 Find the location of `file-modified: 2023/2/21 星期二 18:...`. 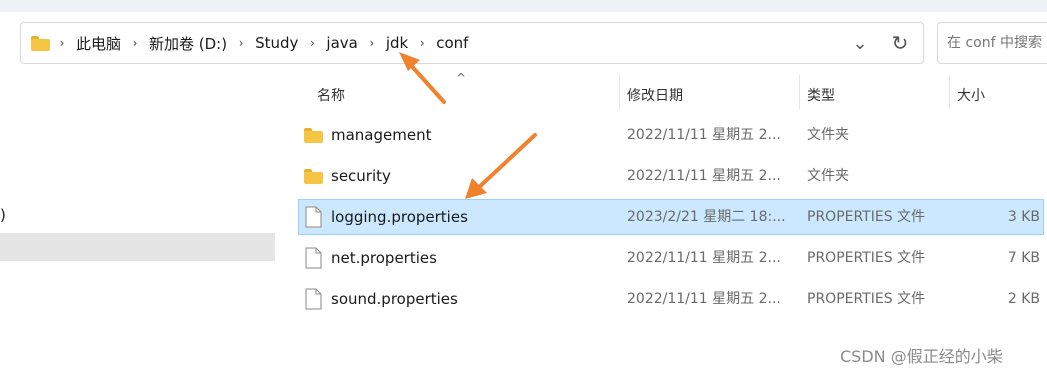

file-modified: 2023/2/21 星期二 18:... is located at coordinates (706, 217).